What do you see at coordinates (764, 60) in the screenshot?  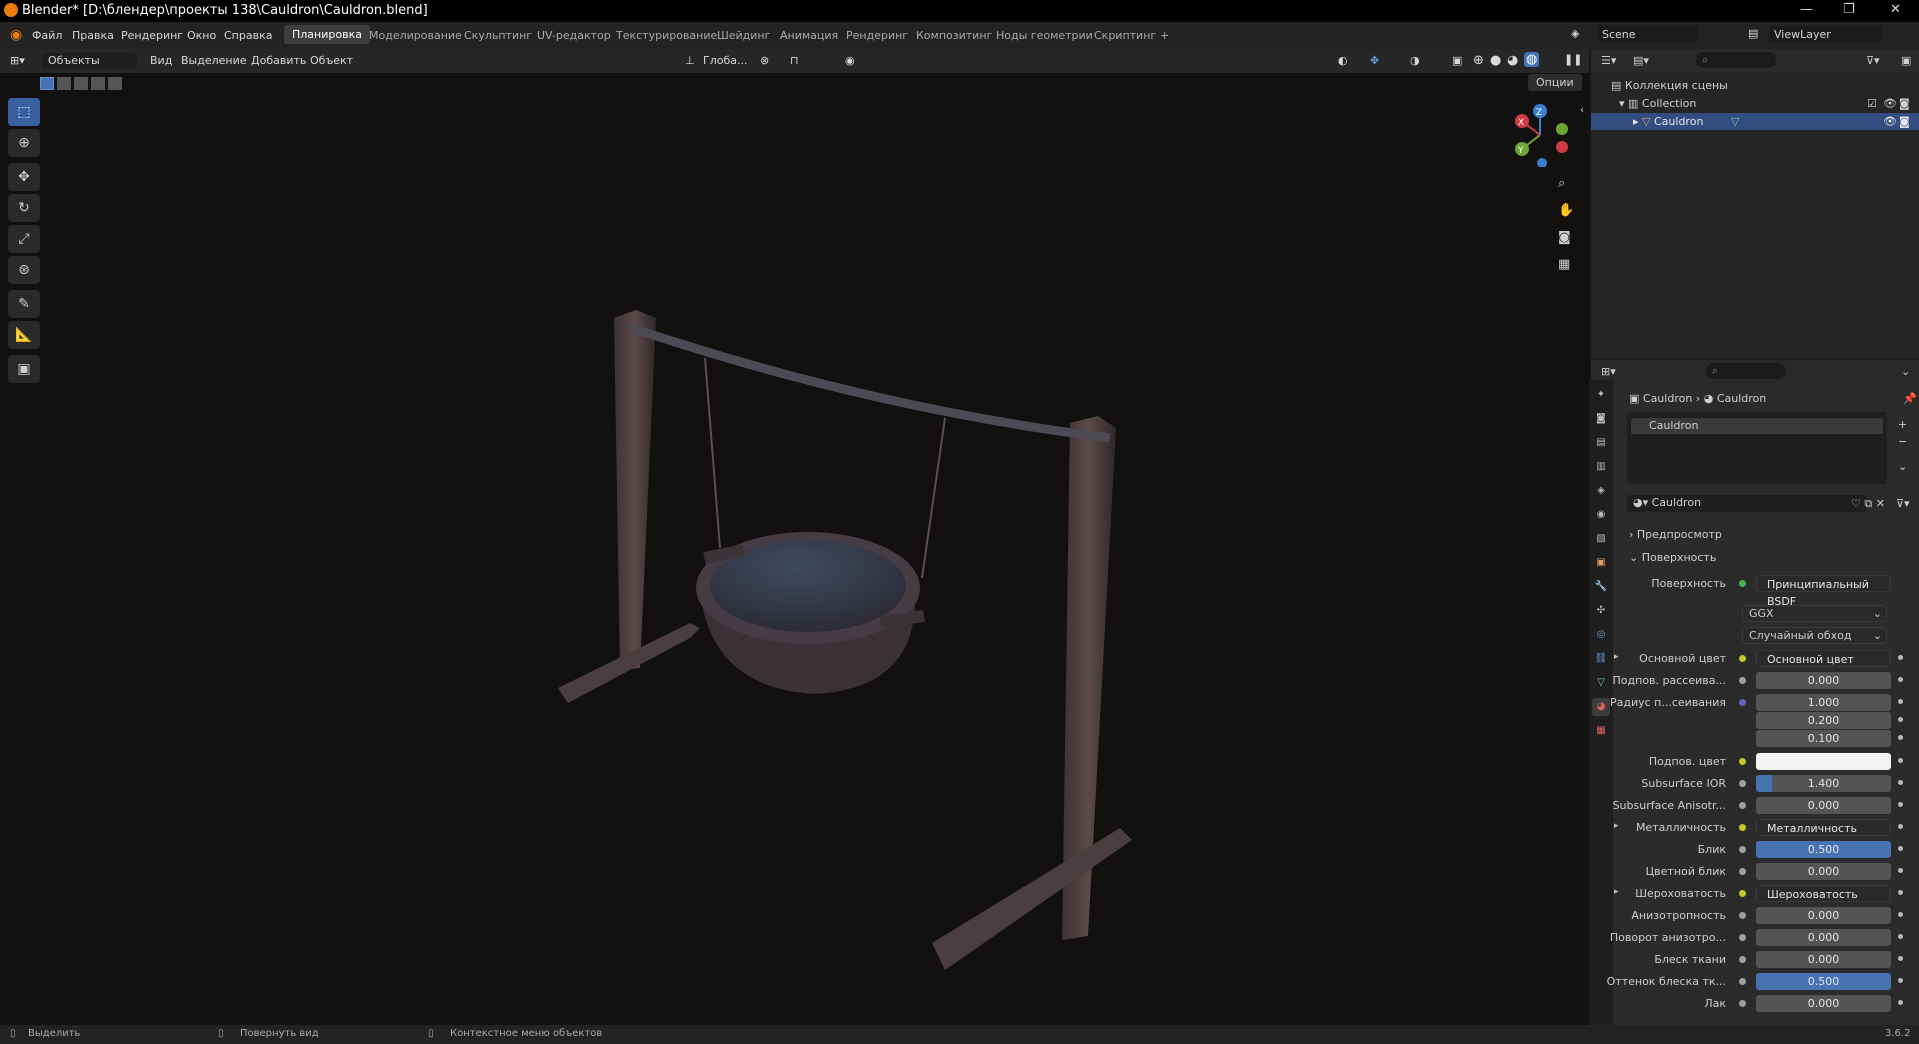 I see `pivot-icon: ⊗` at bounding box center [764, 60].